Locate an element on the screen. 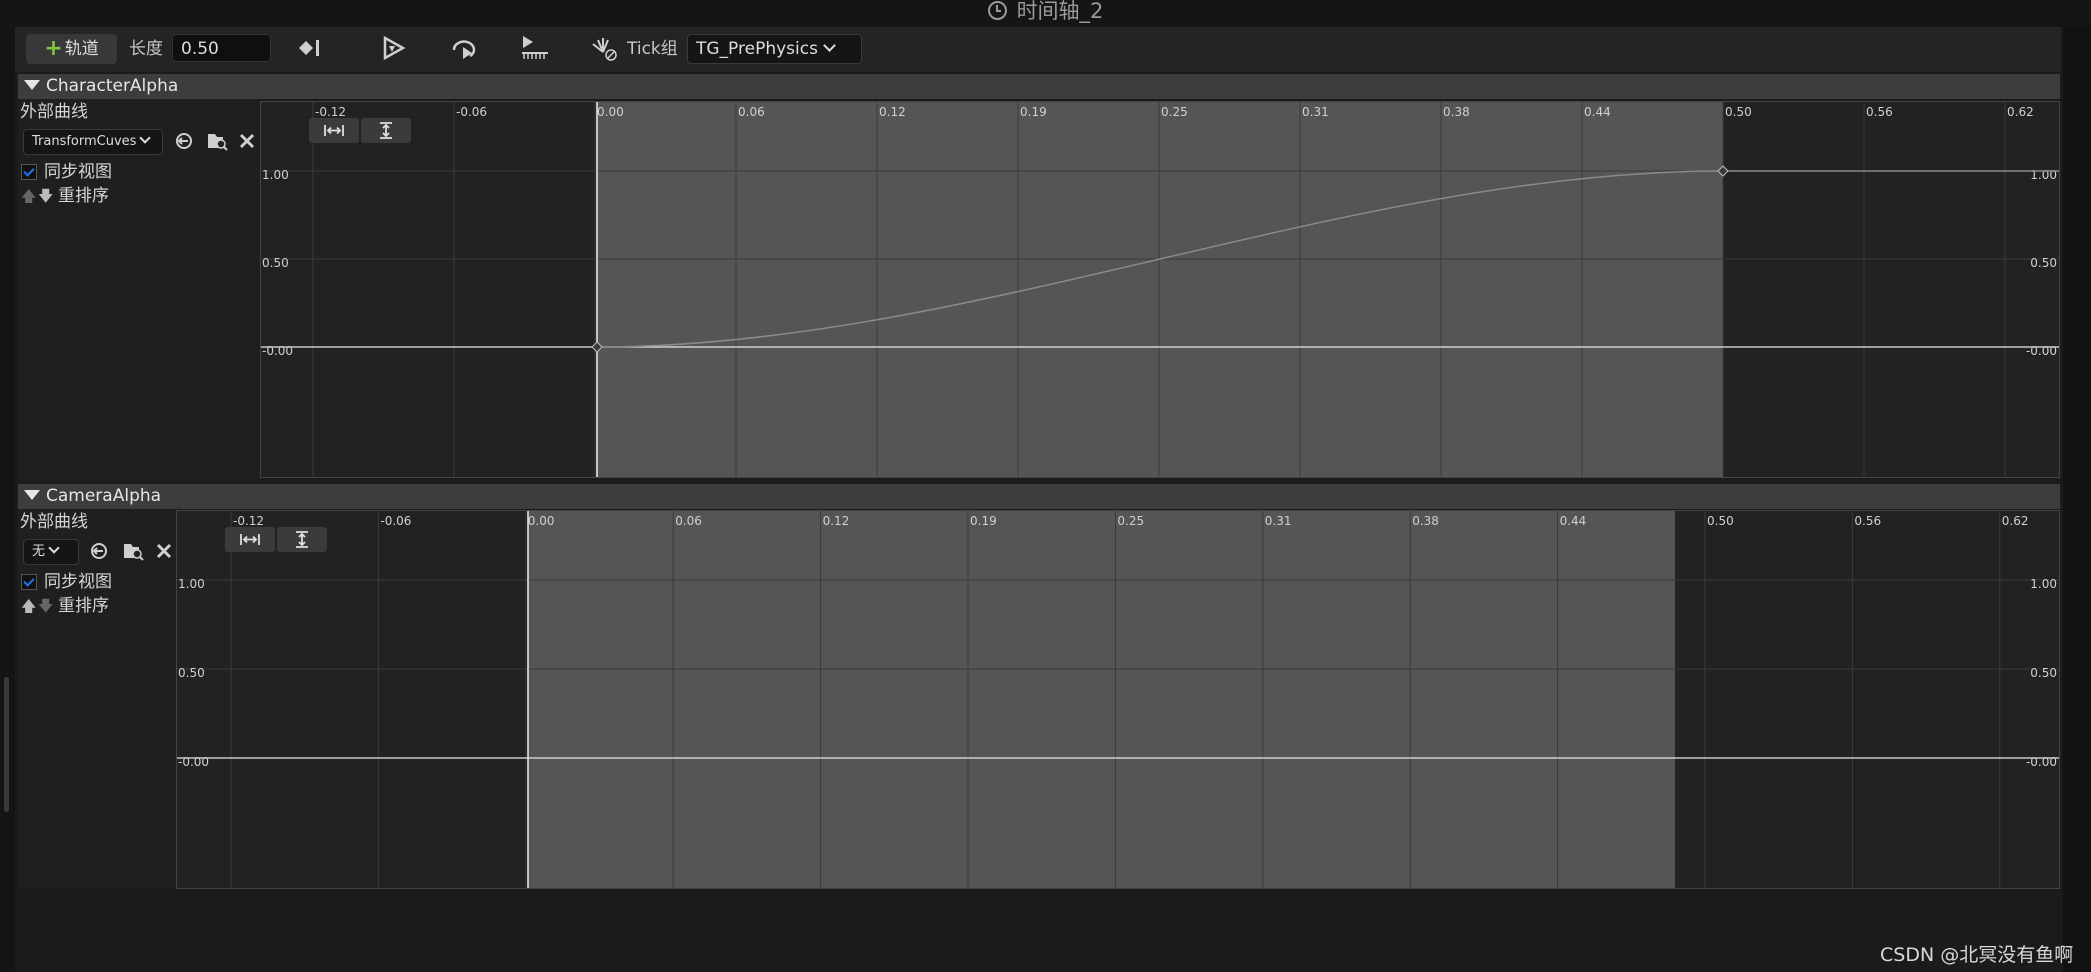  track-name: CameraAlpha is located at coordinates (104, 496).